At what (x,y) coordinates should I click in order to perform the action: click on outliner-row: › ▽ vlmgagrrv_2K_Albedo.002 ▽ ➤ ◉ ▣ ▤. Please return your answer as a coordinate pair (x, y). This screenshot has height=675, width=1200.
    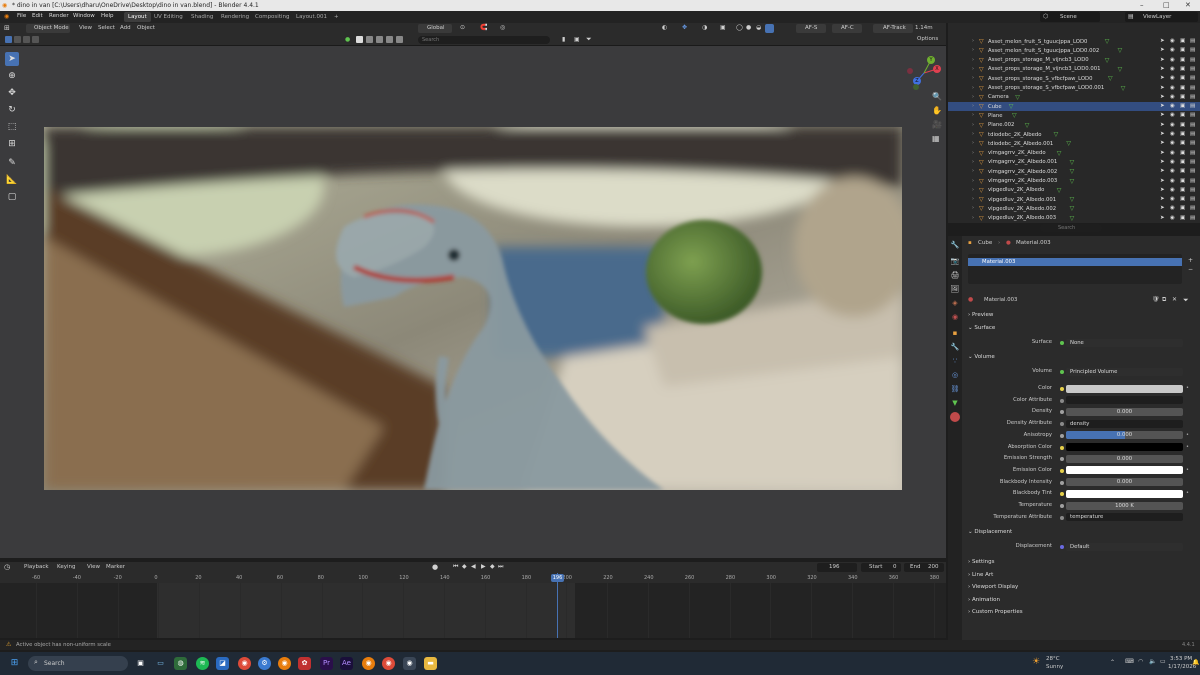
    Looking at the image, I should click on (1074, 171).